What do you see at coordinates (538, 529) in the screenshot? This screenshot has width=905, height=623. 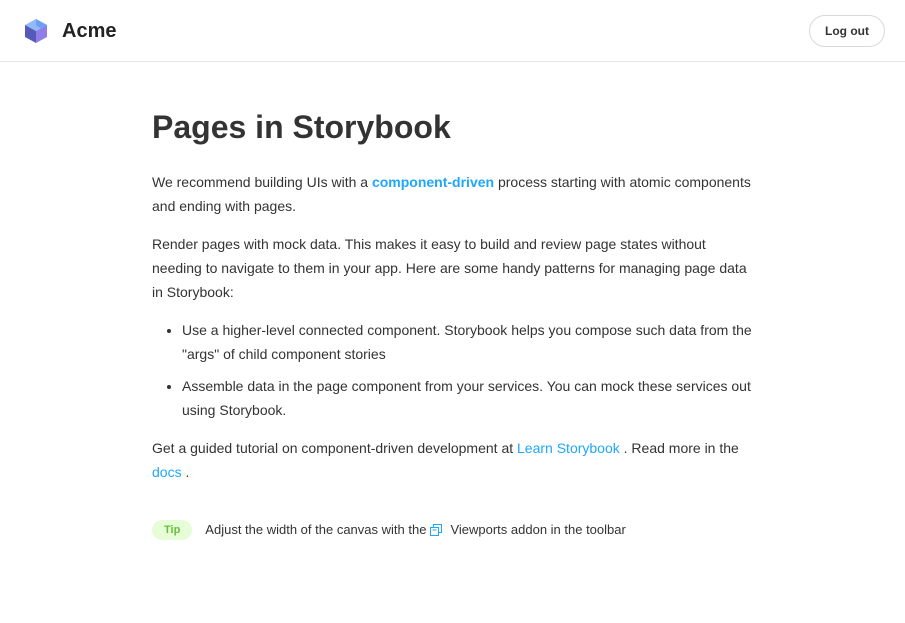 I see `tip-text-after: Viewports addon in the toolbar` at bounding box center [538, 529].